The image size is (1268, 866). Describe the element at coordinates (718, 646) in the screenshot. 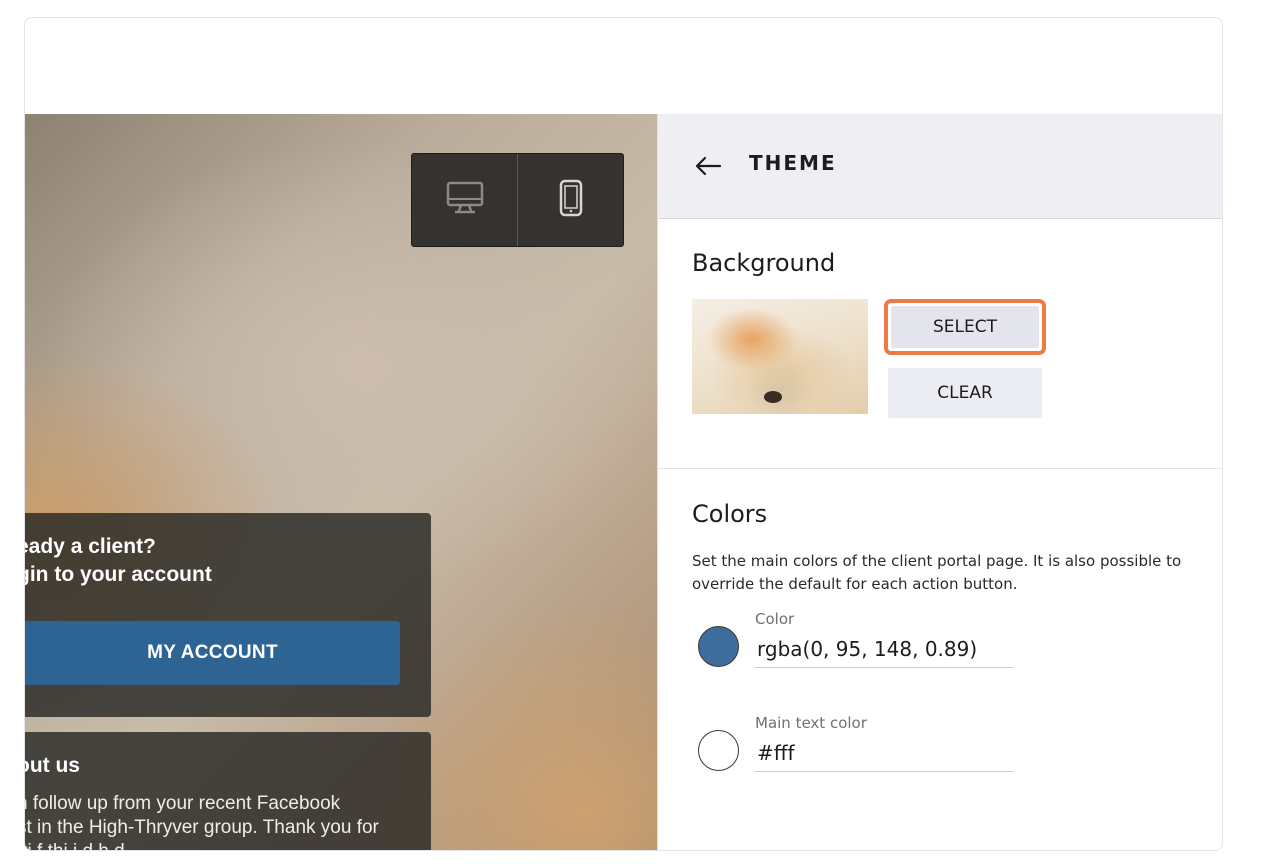

I see `color-swatch` at that location.